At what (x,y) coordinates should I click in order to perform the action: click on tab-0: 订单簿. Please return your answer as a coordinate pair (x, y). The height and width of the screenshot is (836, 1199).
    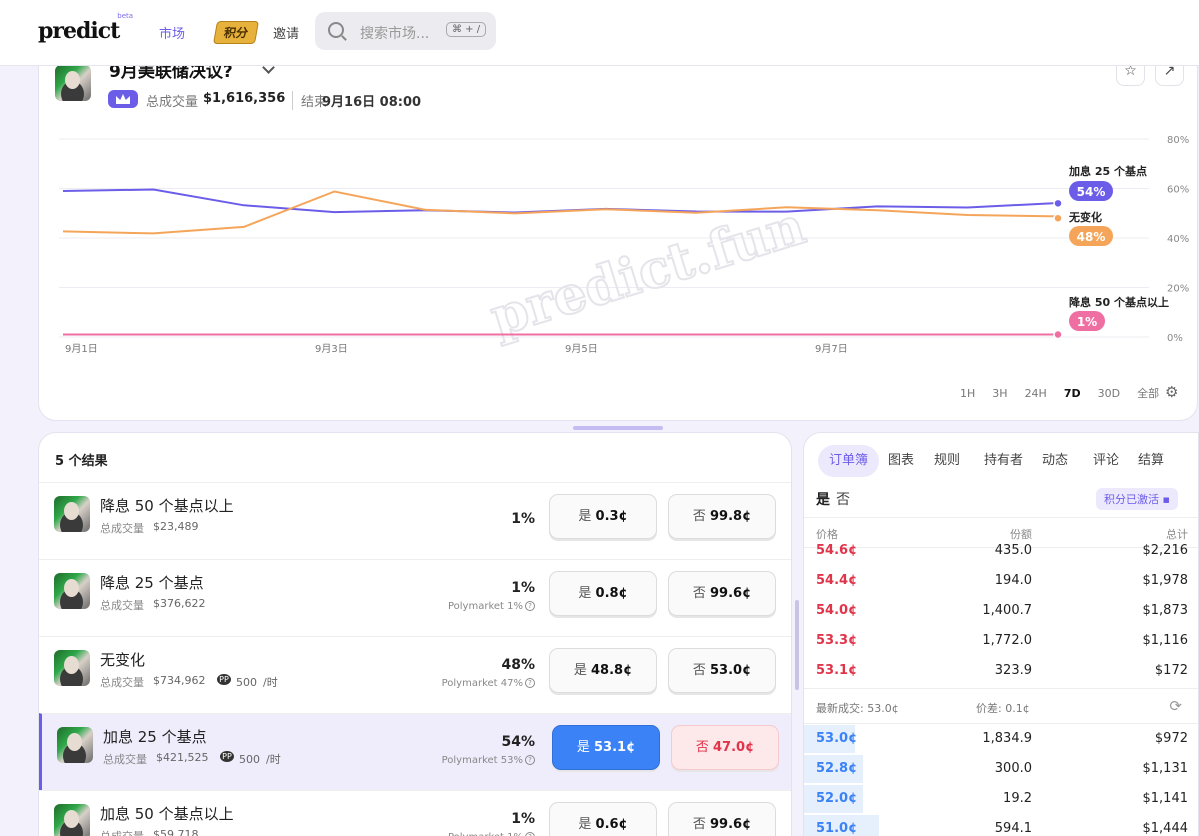
    Looking at the image, I should click on (849, 461).